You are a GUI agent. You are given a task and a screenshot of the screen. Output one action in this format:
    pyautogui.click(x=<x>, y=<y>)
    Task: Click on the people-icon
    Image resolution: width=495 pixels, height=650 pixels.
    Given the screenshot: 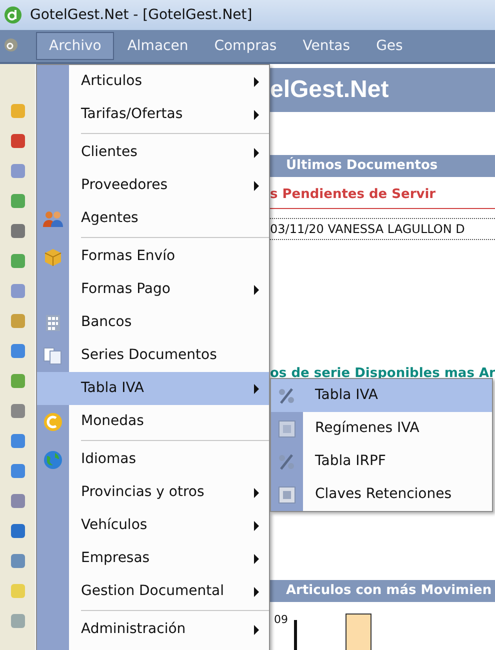 What is the action you would take?
    pyautogui.click(x=53, y=219)
    